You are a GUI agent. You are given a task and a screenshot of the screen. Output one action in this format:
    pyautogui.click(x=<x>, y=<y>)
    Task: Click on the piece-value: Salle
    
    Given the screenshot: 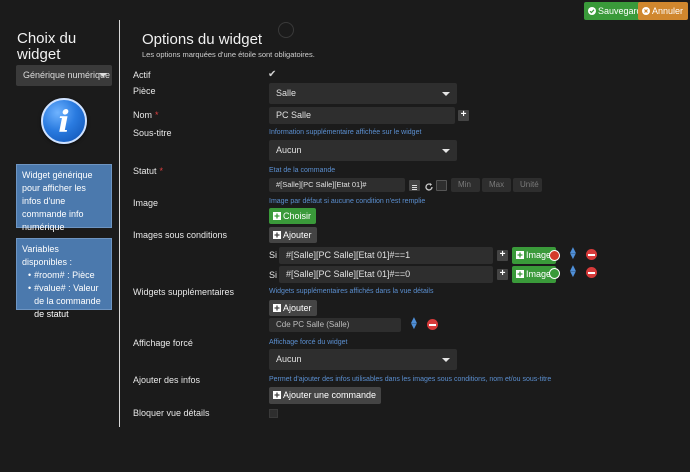 What is the action you would take?
    pyautogui.click(x=286, y=93)
    